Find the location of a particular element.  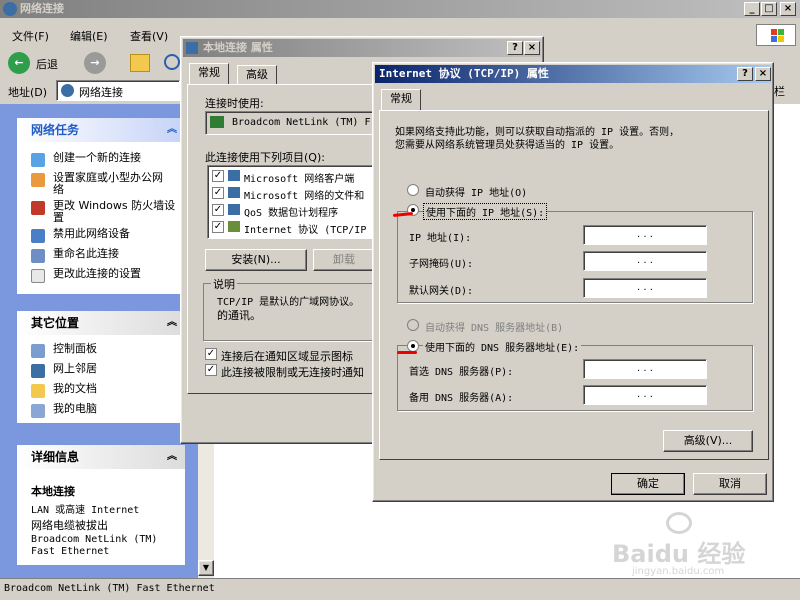

watermark-line-2: jingyan.baidu.com is located at coordinates (678, 571).